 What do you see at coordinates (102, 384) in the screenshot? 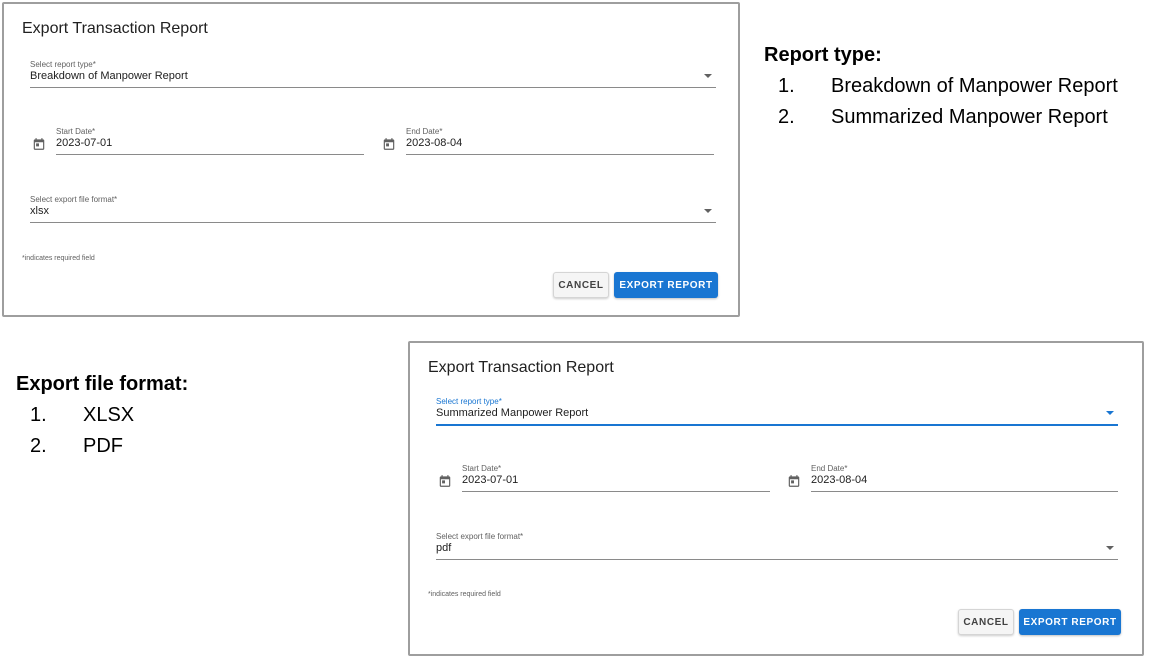
I see `export-format-heading: Export file format:` at bounding box center [102, 384].